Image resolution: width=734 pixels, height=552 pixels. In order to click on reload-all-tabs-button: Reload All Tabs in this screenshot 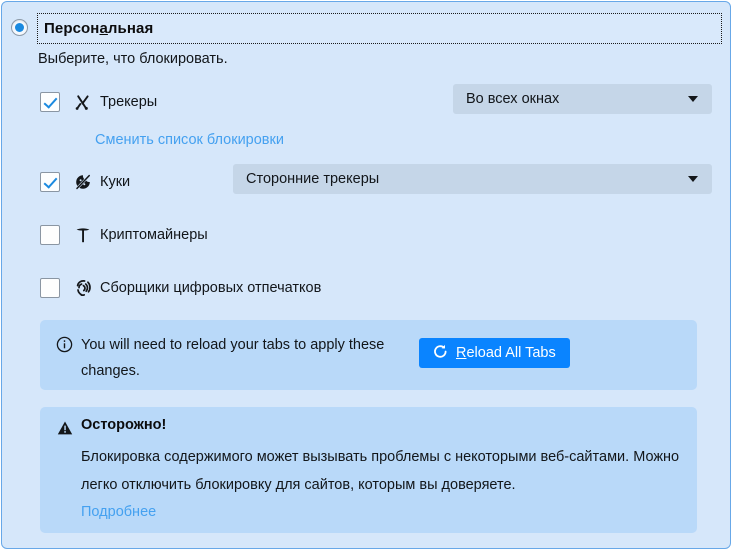, I will do `click(494, 353)`.